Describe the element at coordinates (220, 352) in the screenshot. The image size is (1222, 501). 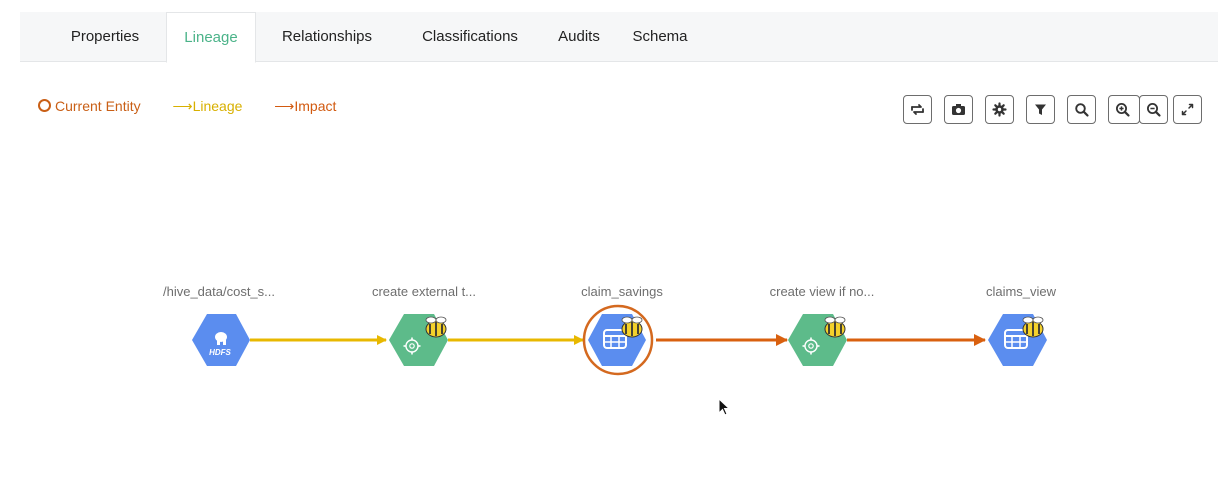
I see `hdfs-badge-text: HDFS` at that location.